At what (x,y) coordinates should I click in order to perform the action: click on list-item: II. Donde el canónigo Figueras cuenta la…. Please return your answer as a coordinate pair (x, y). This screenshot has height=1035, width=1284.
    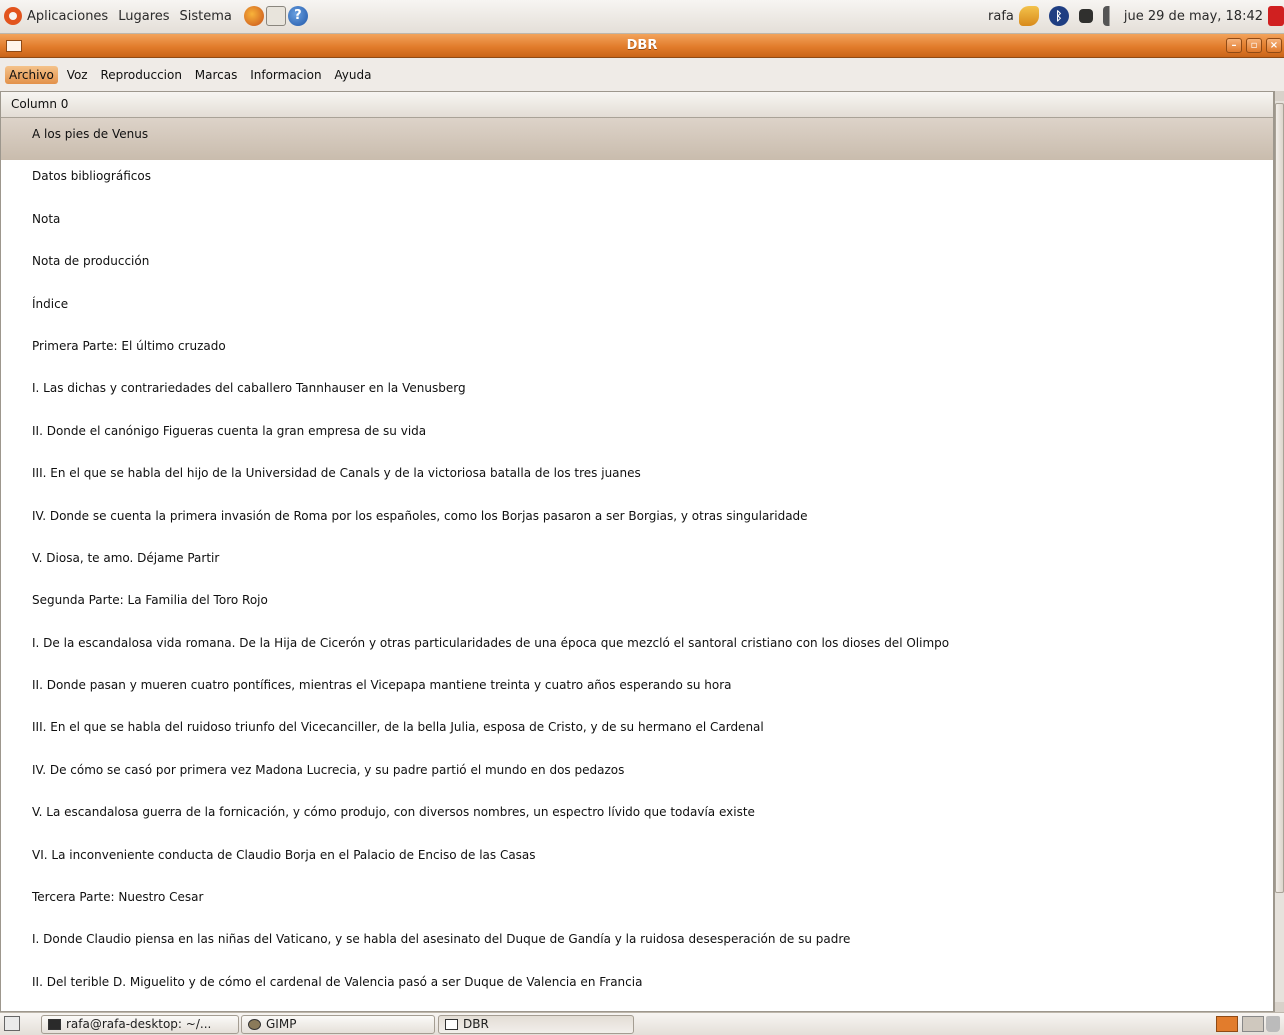
    Looking at the image, I should click on (637, 436).